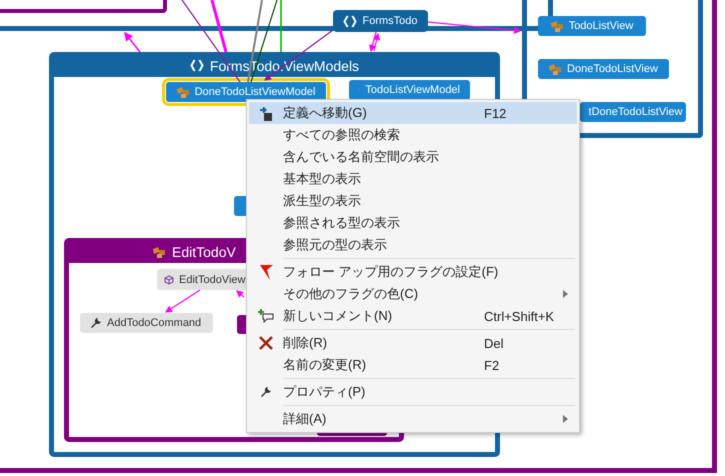 The image size is (725, 476). What do you see at coordinates (204, 252) in the screenshot?
I see `group-title: EditTodoV` at bounding box center [204, 252].